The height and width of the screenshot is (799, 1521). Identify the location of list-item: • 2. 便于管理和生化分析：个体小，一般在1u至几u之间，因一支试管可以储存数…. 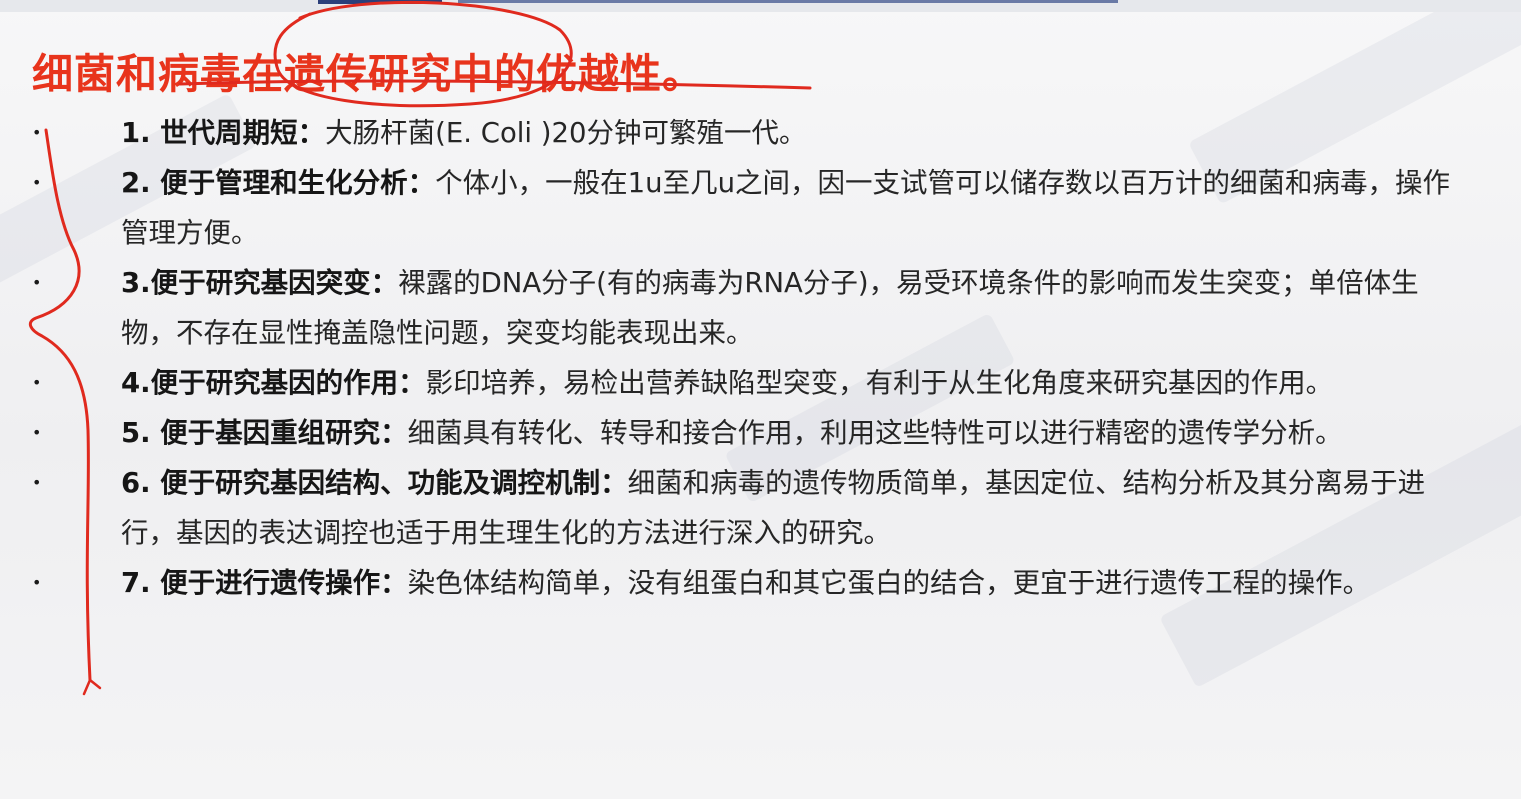
(760, 208).